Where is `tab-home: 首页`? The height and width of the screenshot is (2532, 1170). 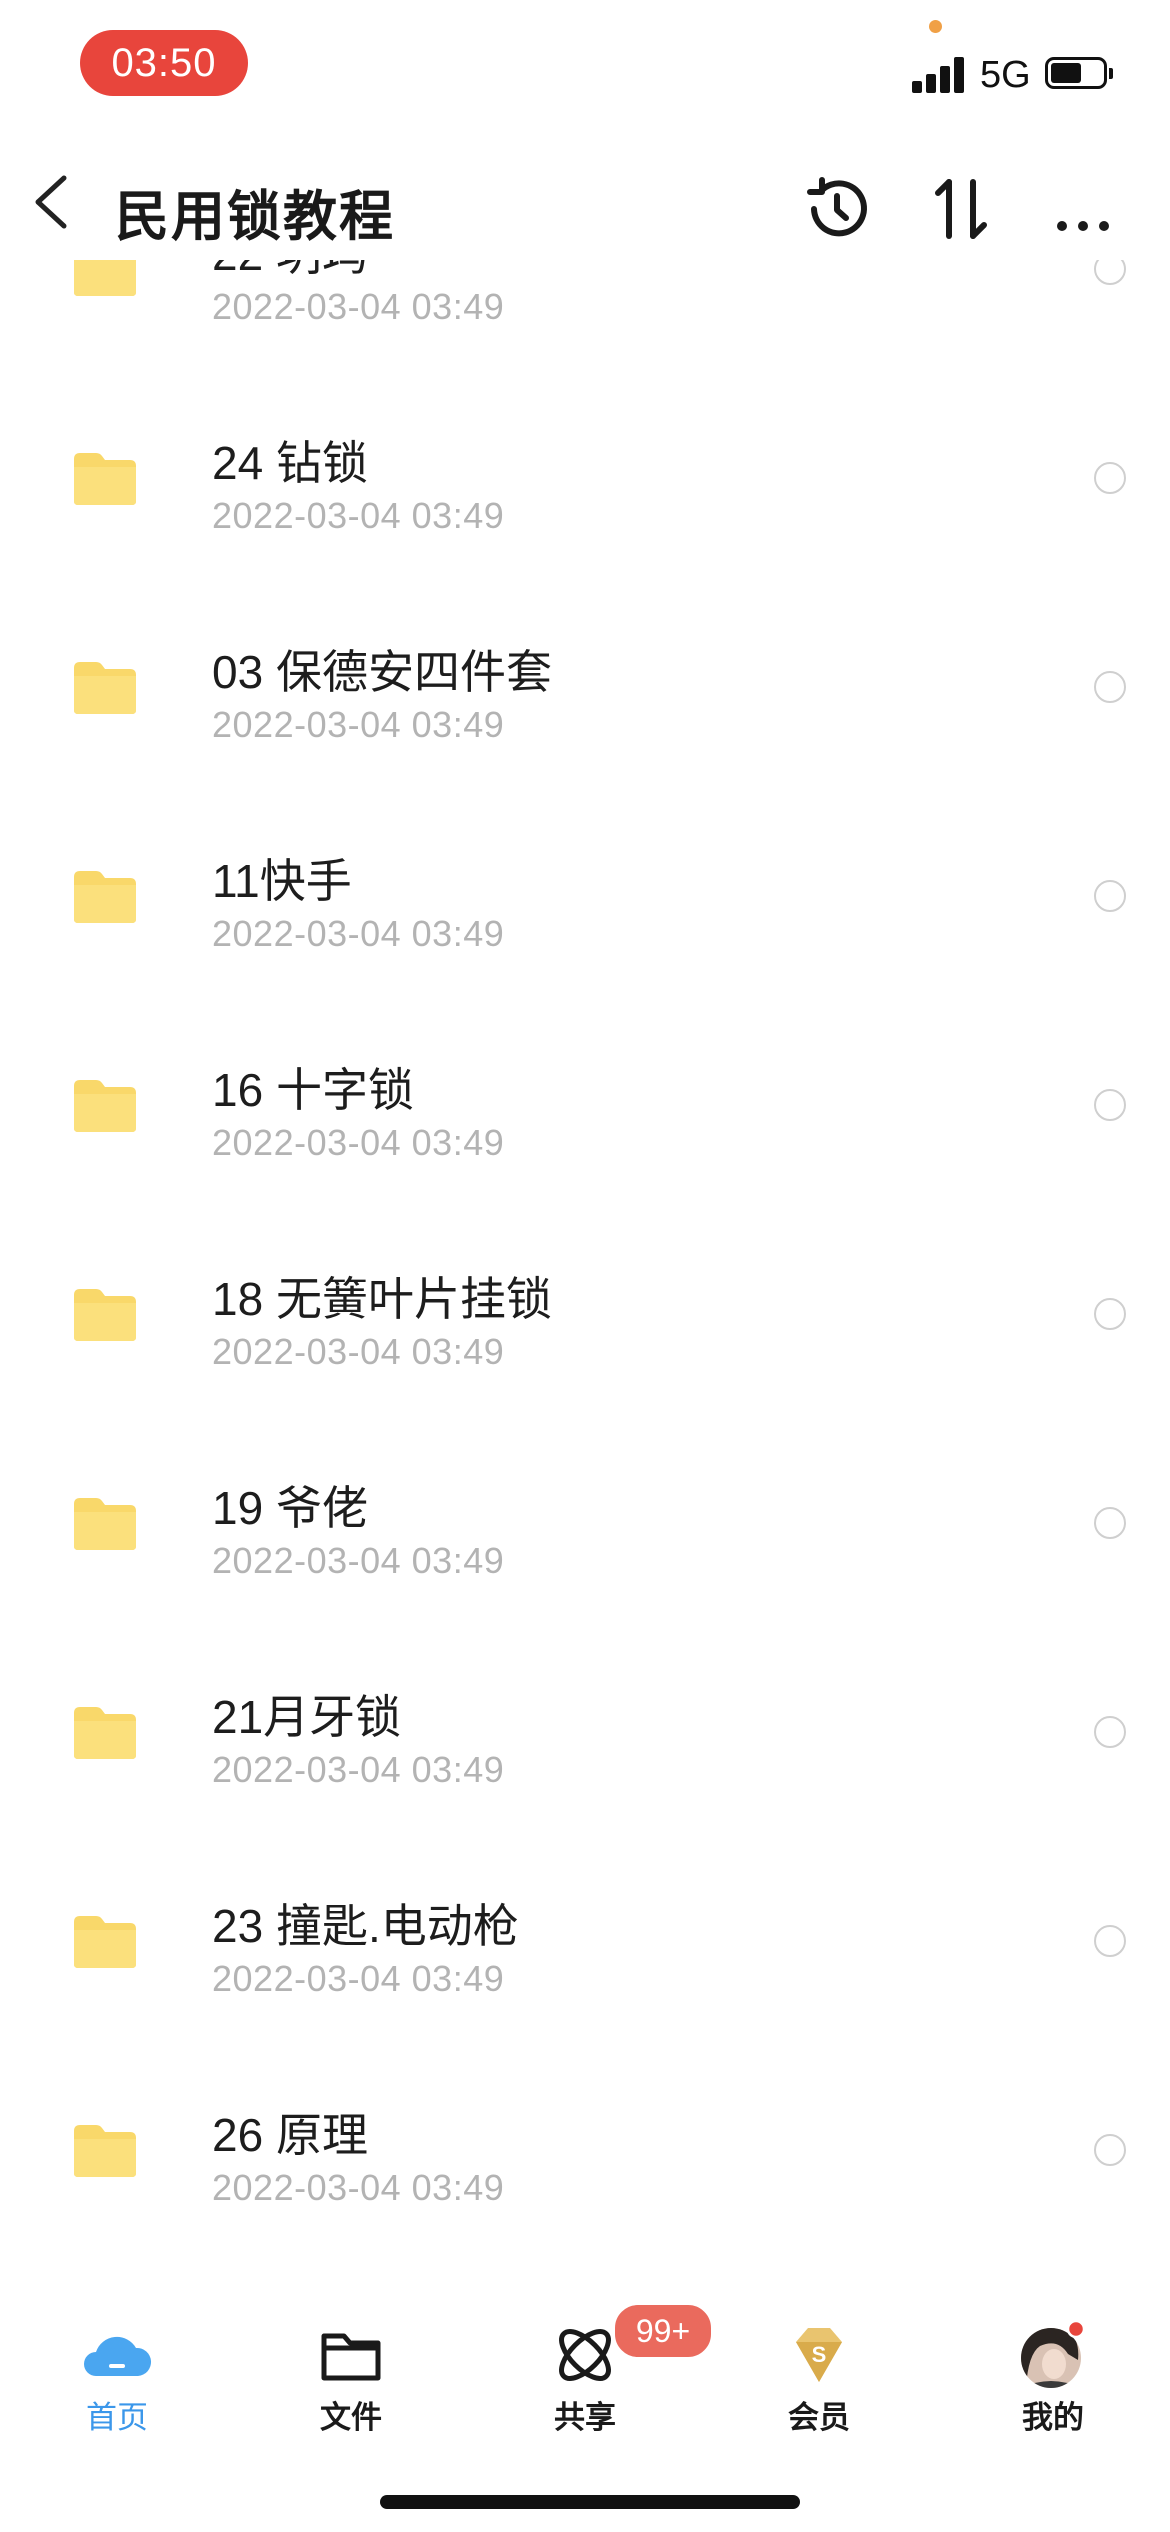
tab-home: 首页 is located at coordinates (117, 2360).